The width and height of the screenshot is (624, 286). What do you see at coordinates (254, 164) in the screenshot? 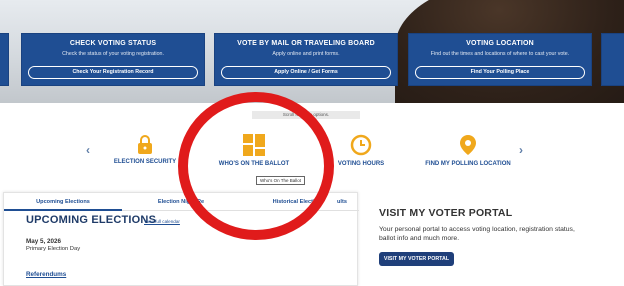
I see `quick-link-label: WHO'S ON THE BALLOT` at bounding box center [254, 164].